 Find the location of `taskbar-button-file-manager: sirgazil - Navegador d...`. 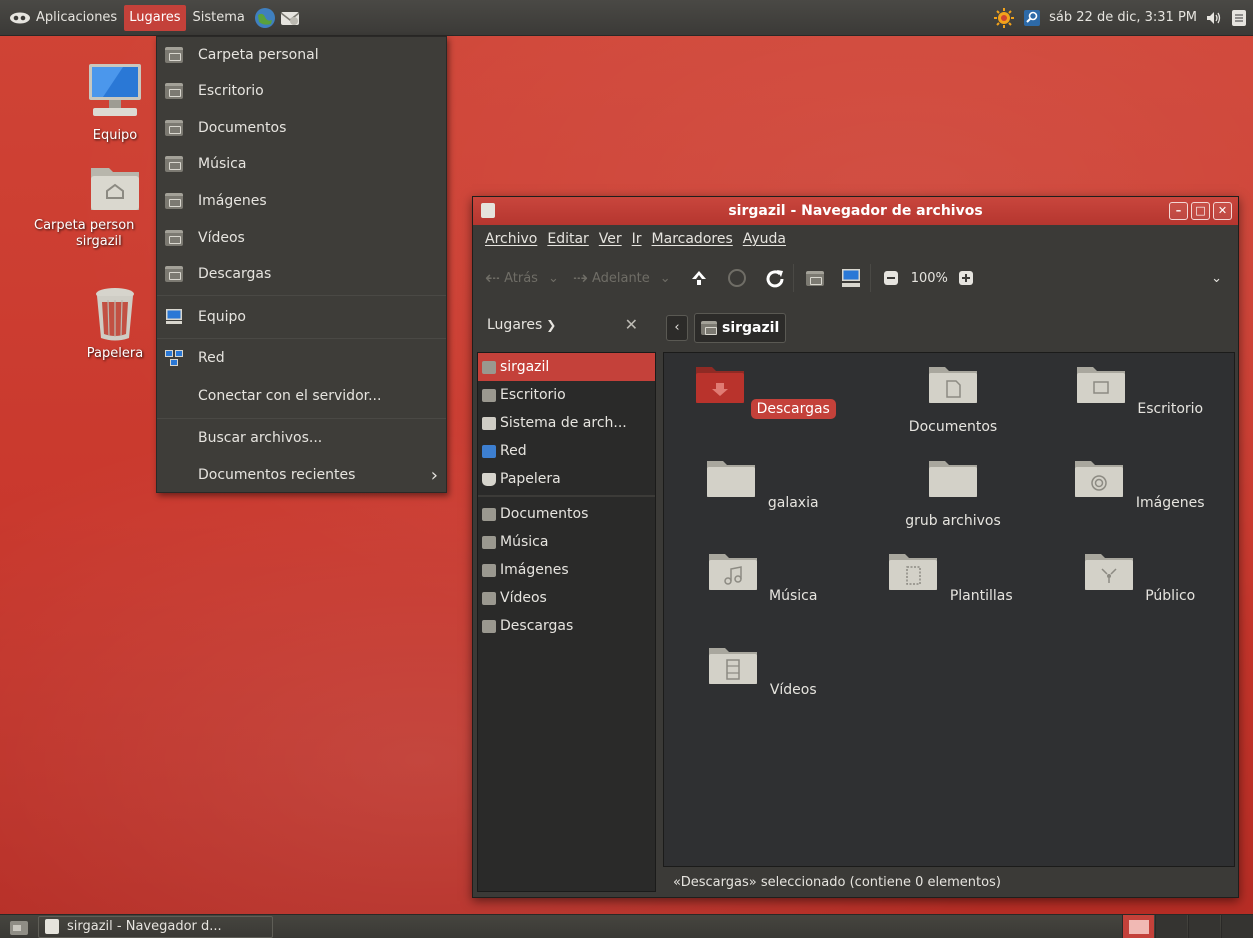

taskbar-button-file-manager: sirgazil - Navegador d... is located at coordinates (155, 926).